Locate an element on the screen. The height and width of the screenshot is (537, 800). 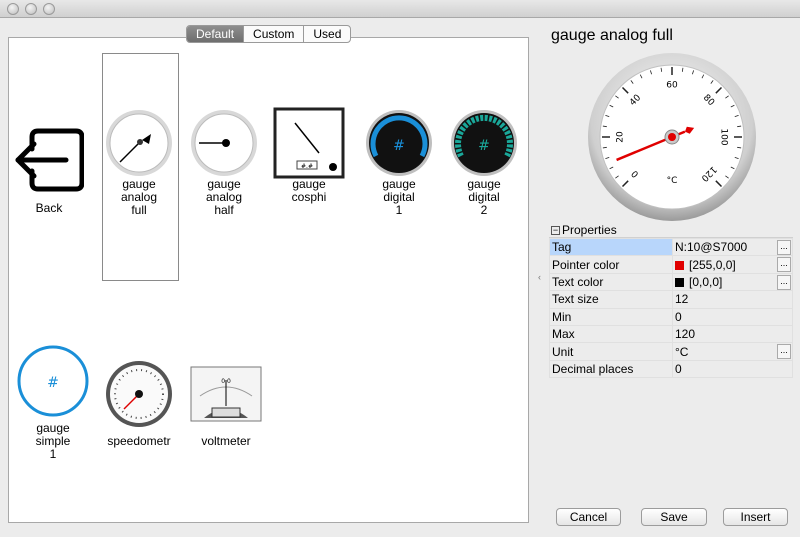
digital-gauge-teal-icon: # is located at coordinates (484, 143).